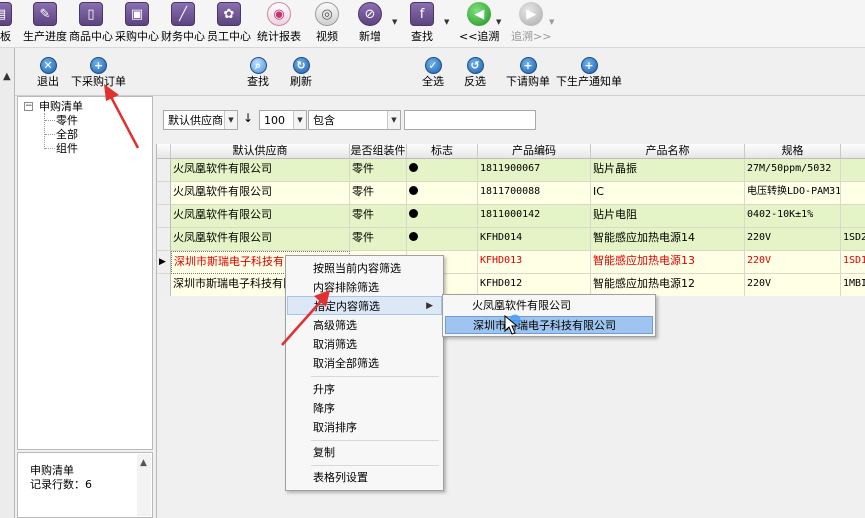 This screenshot has width=865, height=518. I want to click on filter-field-select: 默认供应商 ▼, so click(200, 120).